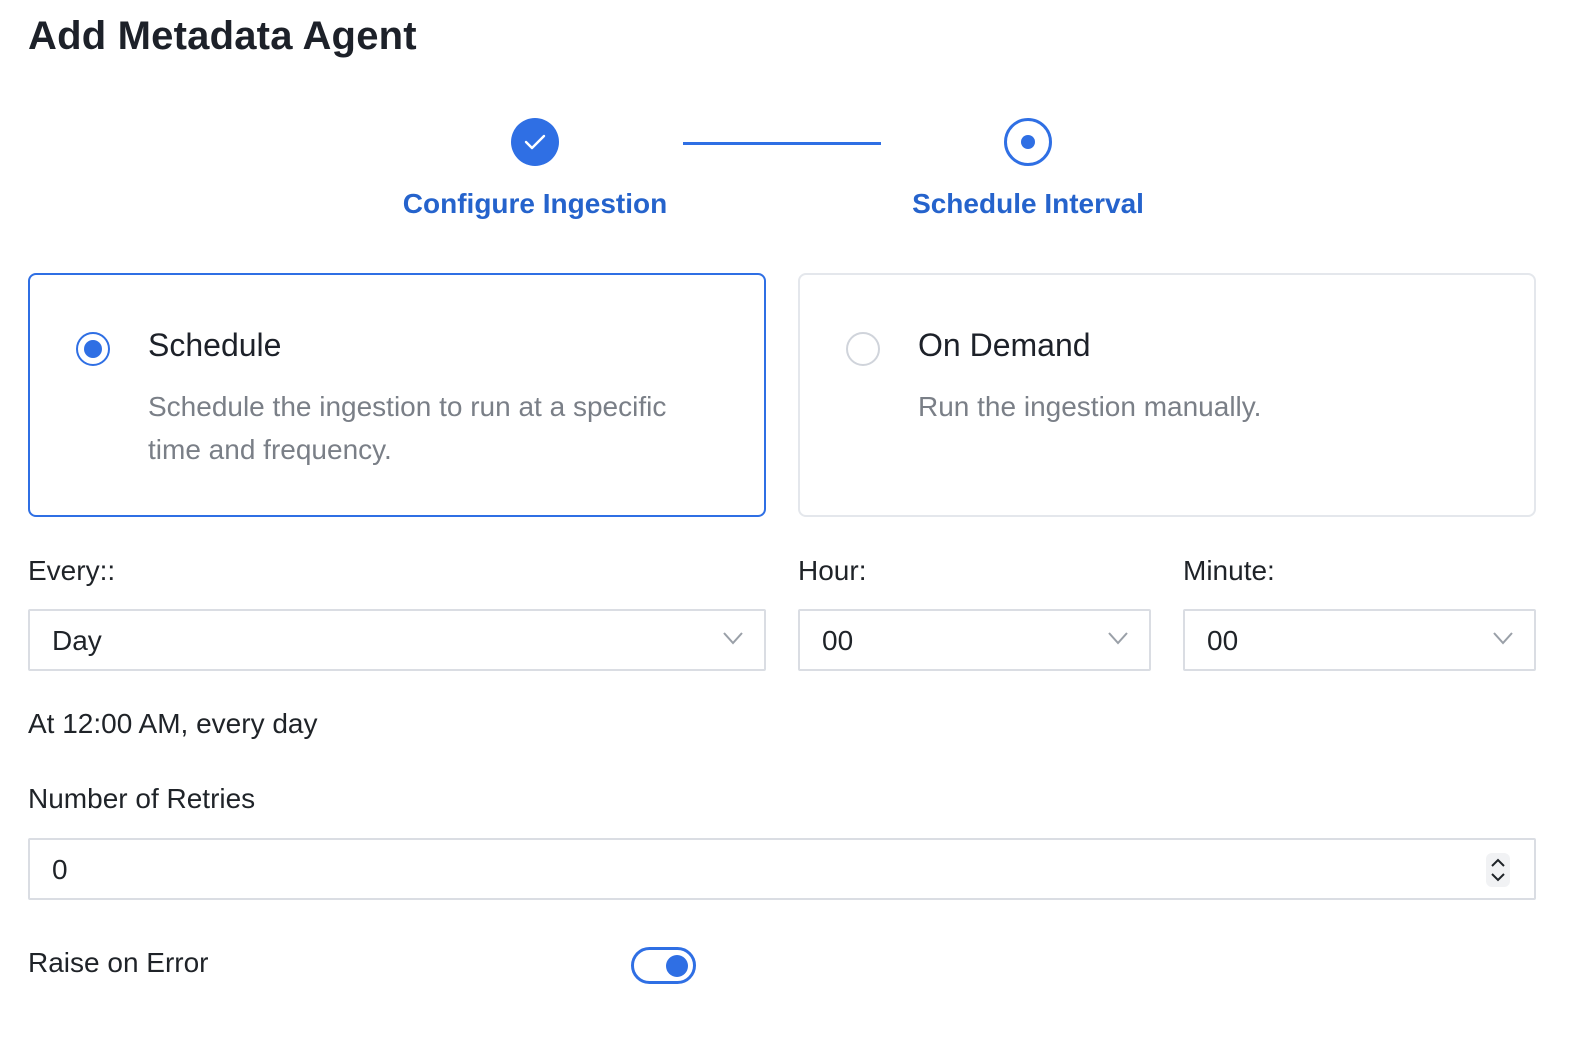 This screenshot has height=1044, width=1588. What do you see at coordinates (60, 869) in the screenshot?
I see `retries-value: 0` at bounding box center [60, 869].